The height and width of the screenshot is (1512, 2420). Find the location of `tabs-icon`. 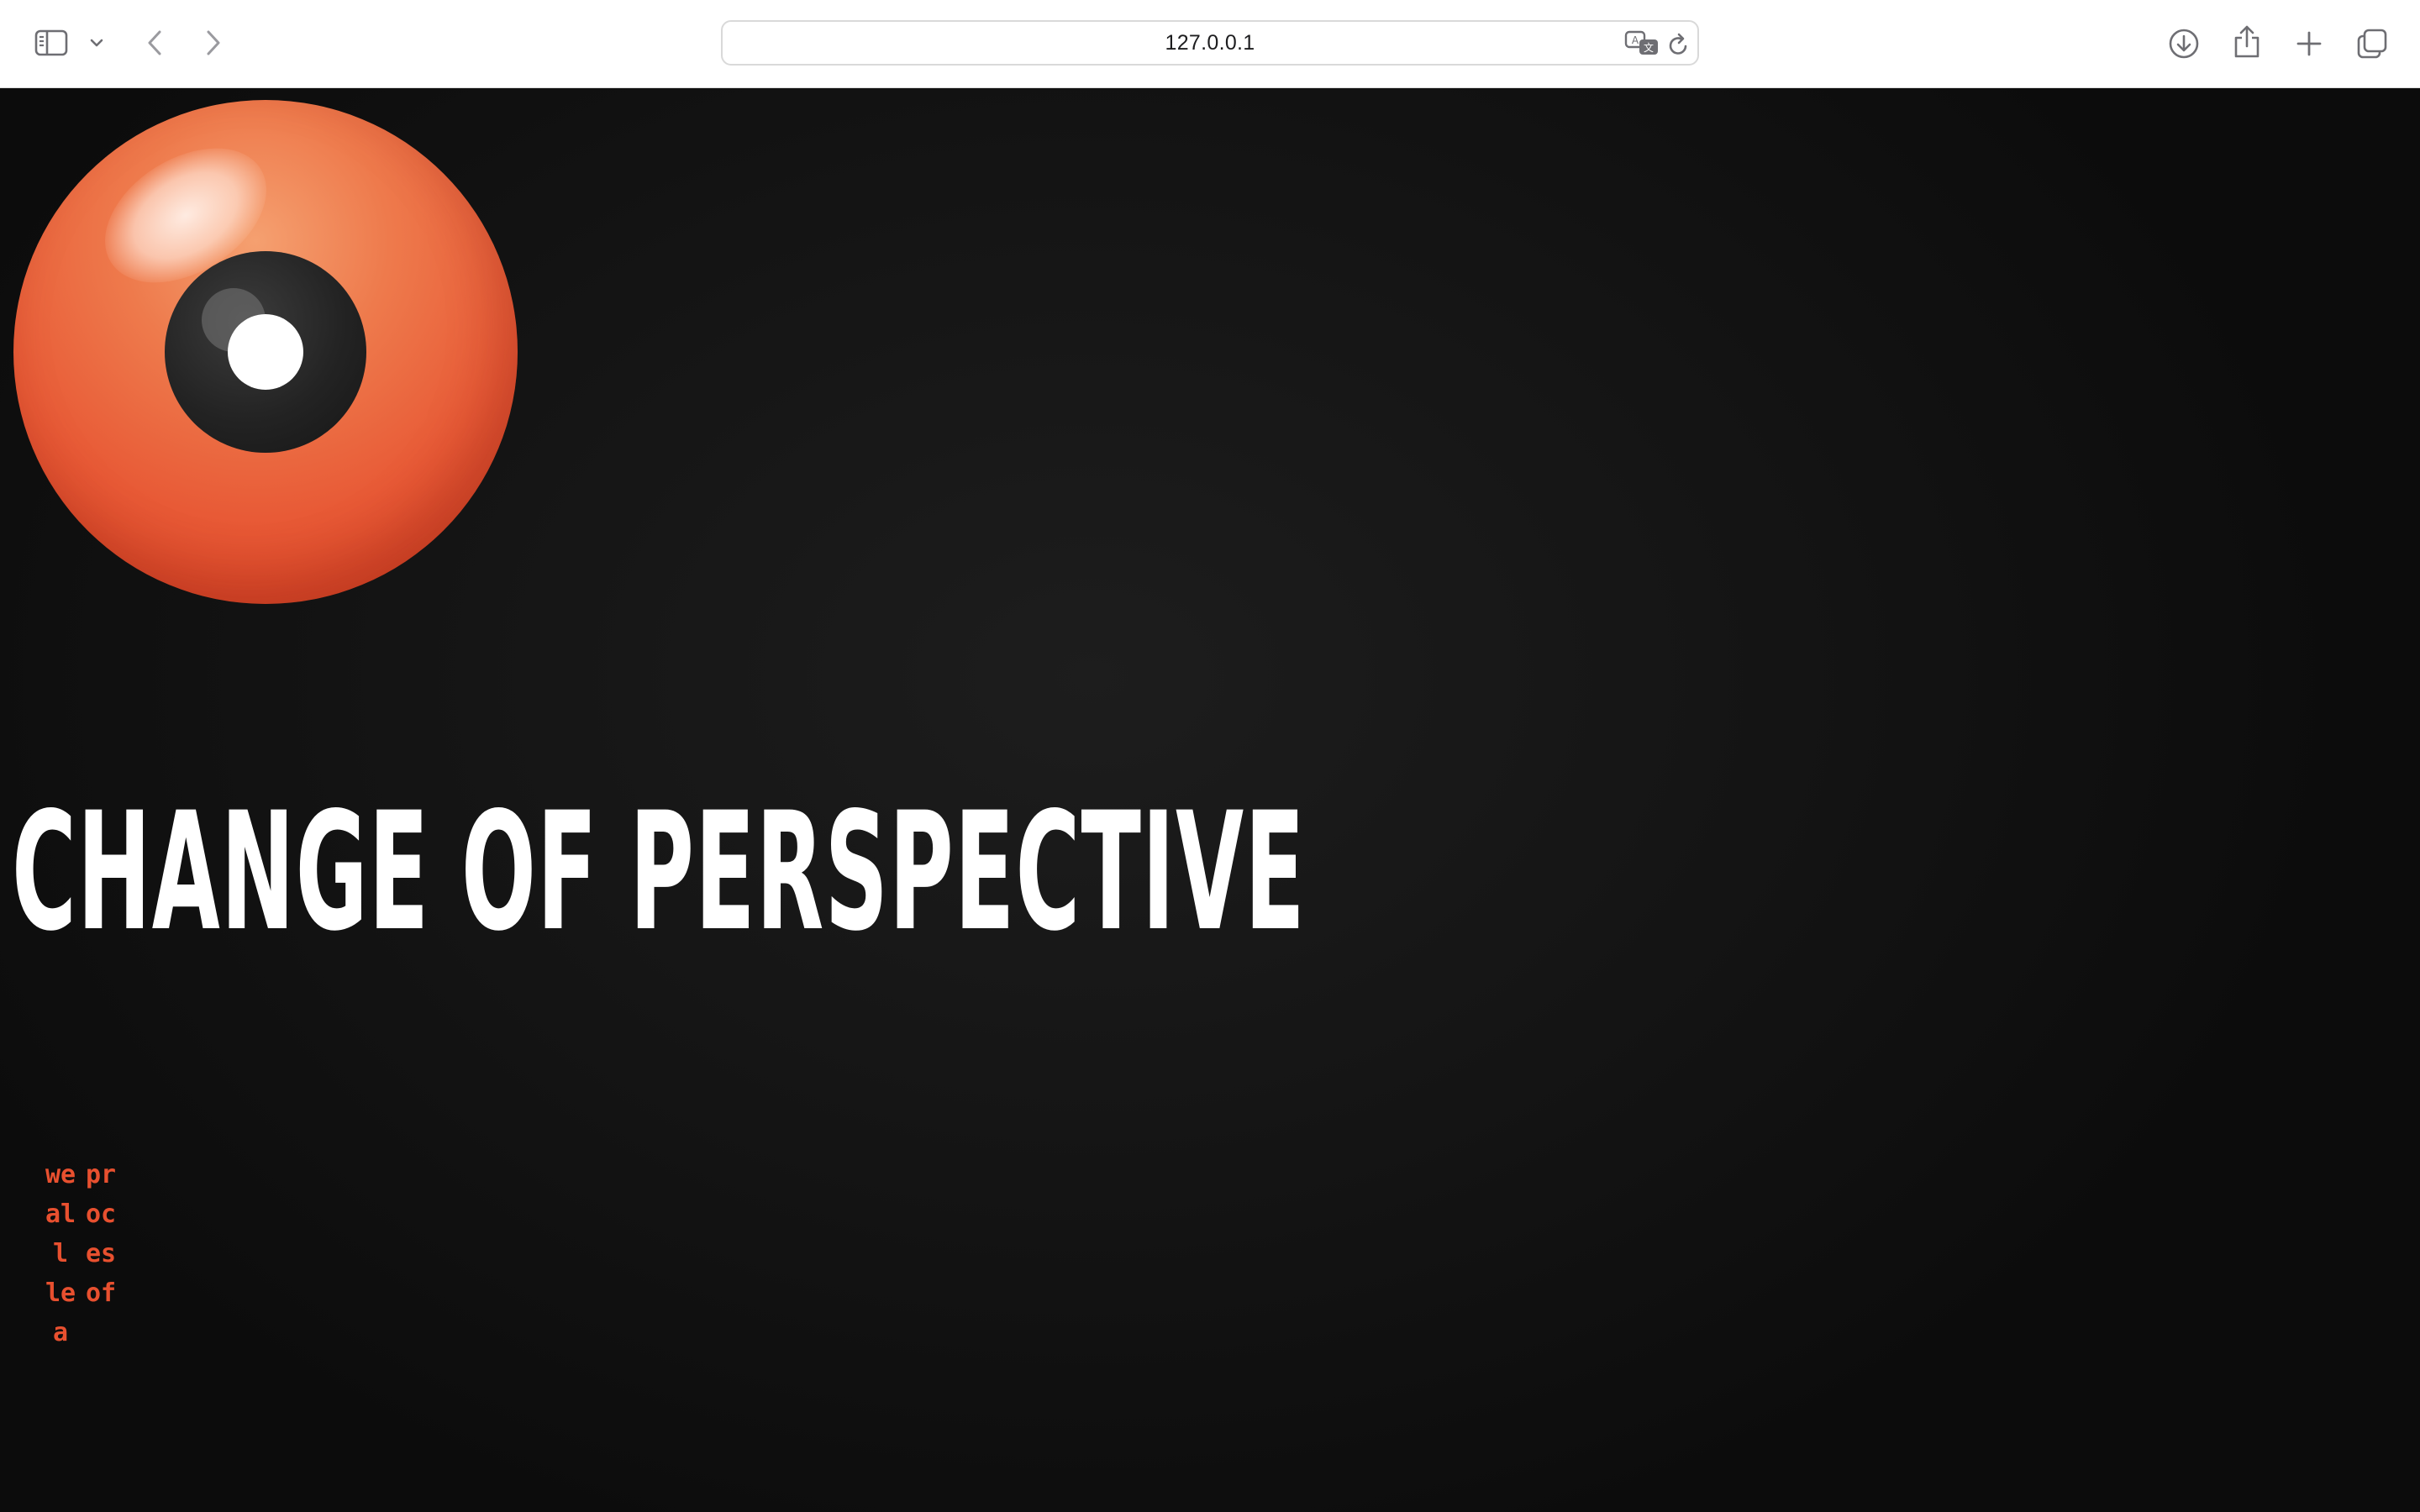

tabs-icon is located at coordinates (2372, 44).